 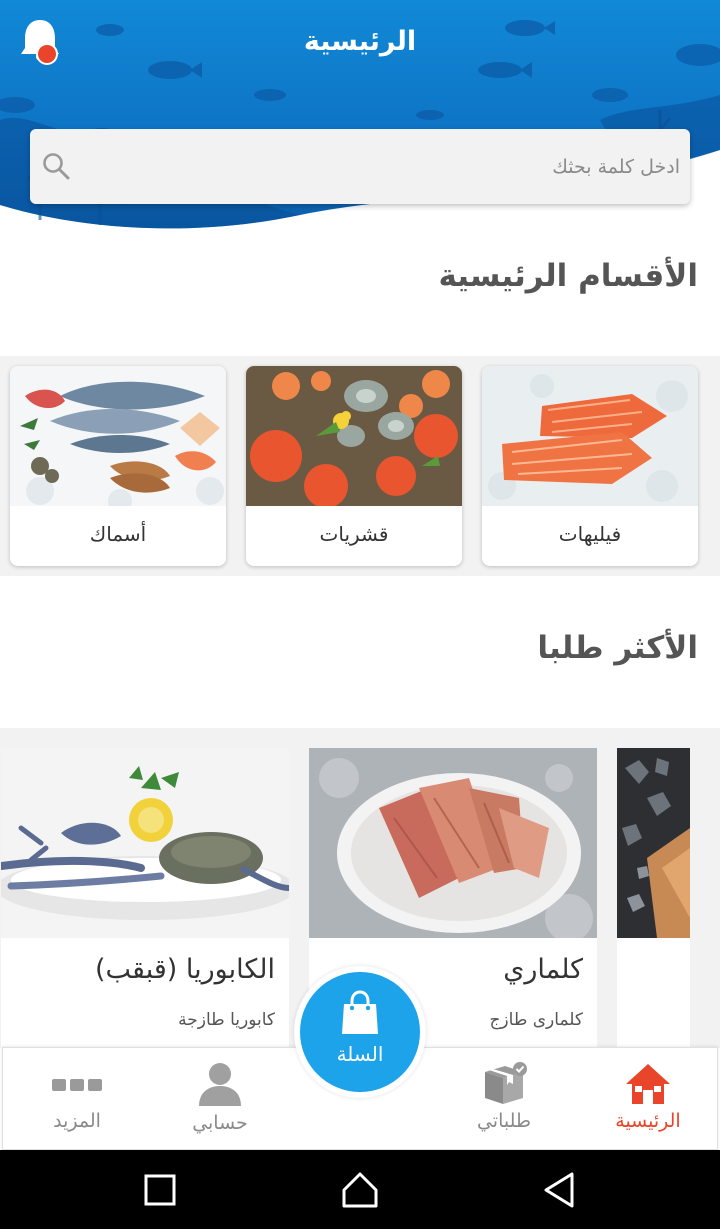 I want to click on assorted-fish-image, so click(x=118, y=436).